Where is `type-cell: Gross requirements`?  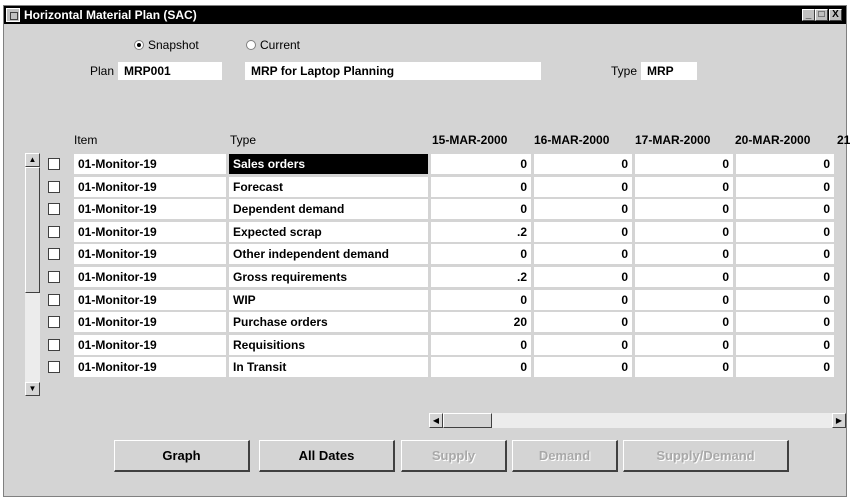
type-cell: Gross requirements is located at coordinates (328, 277).